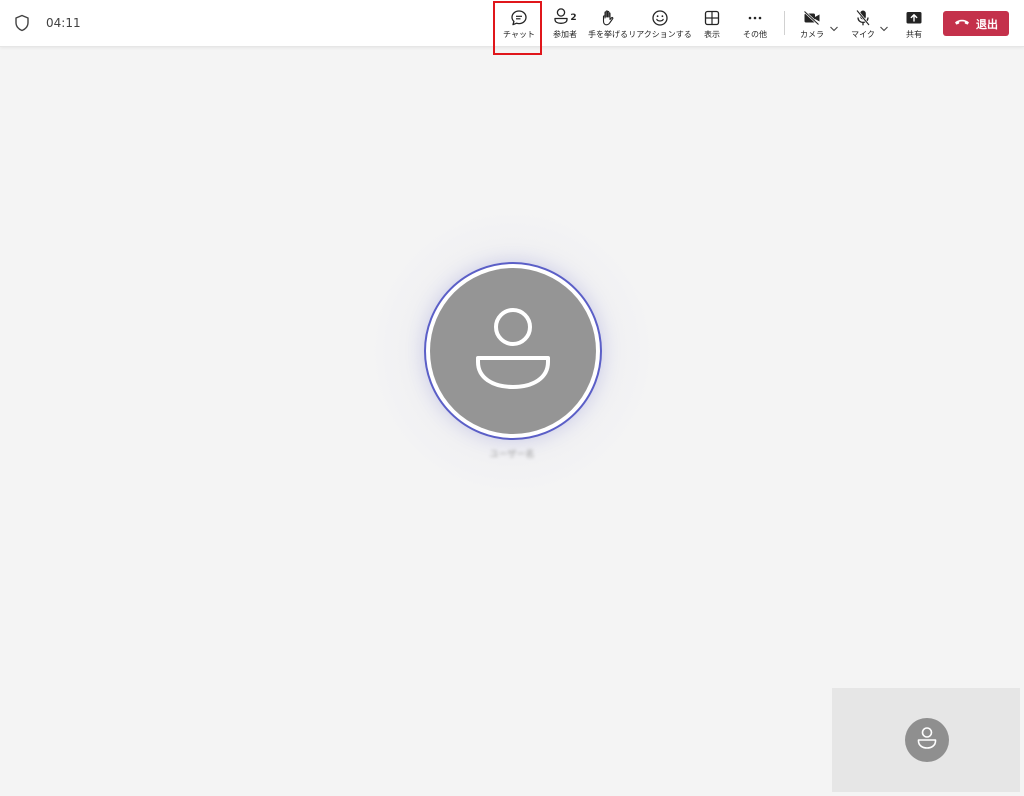 Image resolution: width=1024 pixels, height=796 pixels. Describe the element at coordinates (965, 23) in the screenshot. I see `phone-hangup-icon` at that location.